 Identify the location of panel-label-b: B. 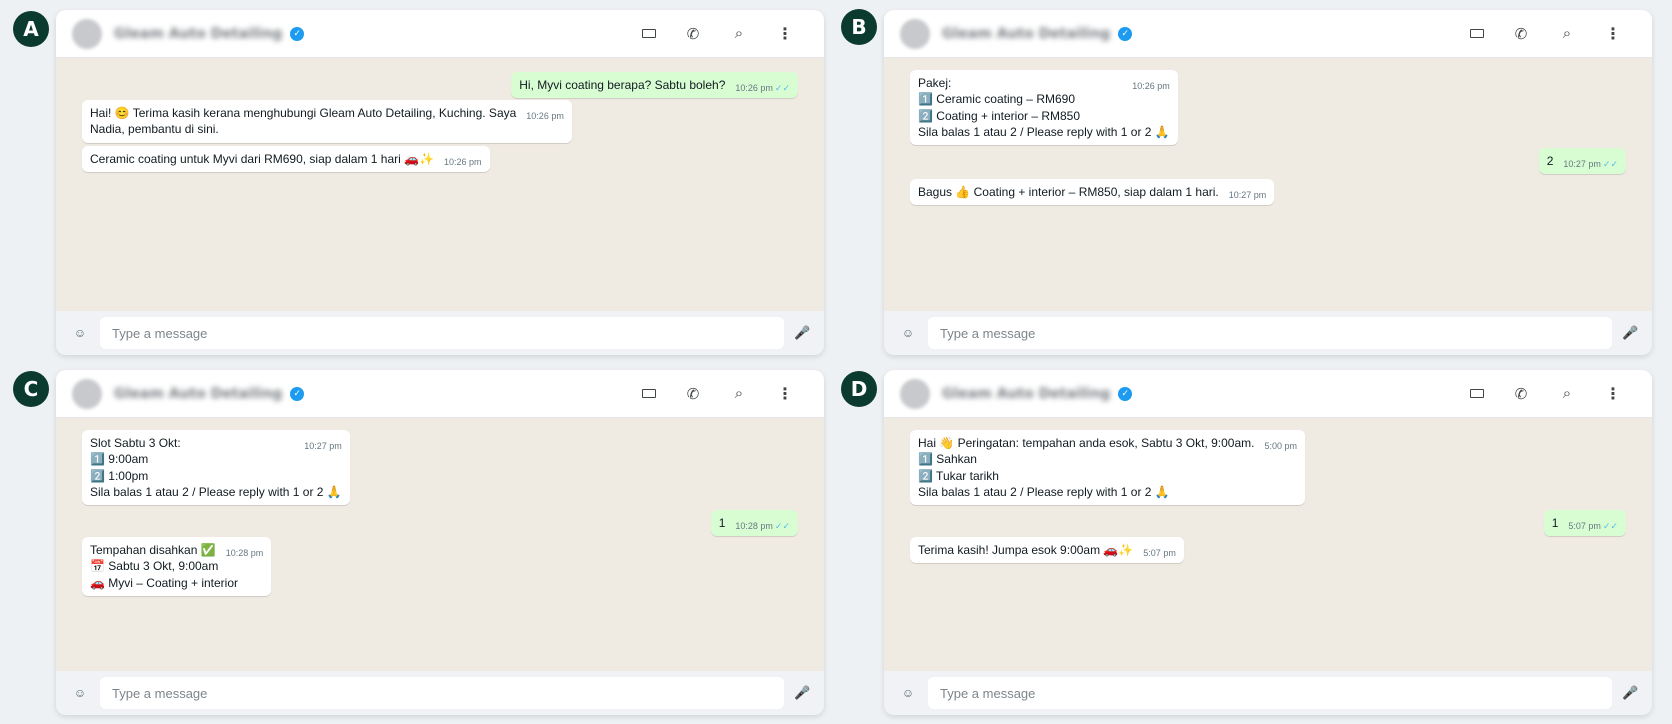
(859, 27).